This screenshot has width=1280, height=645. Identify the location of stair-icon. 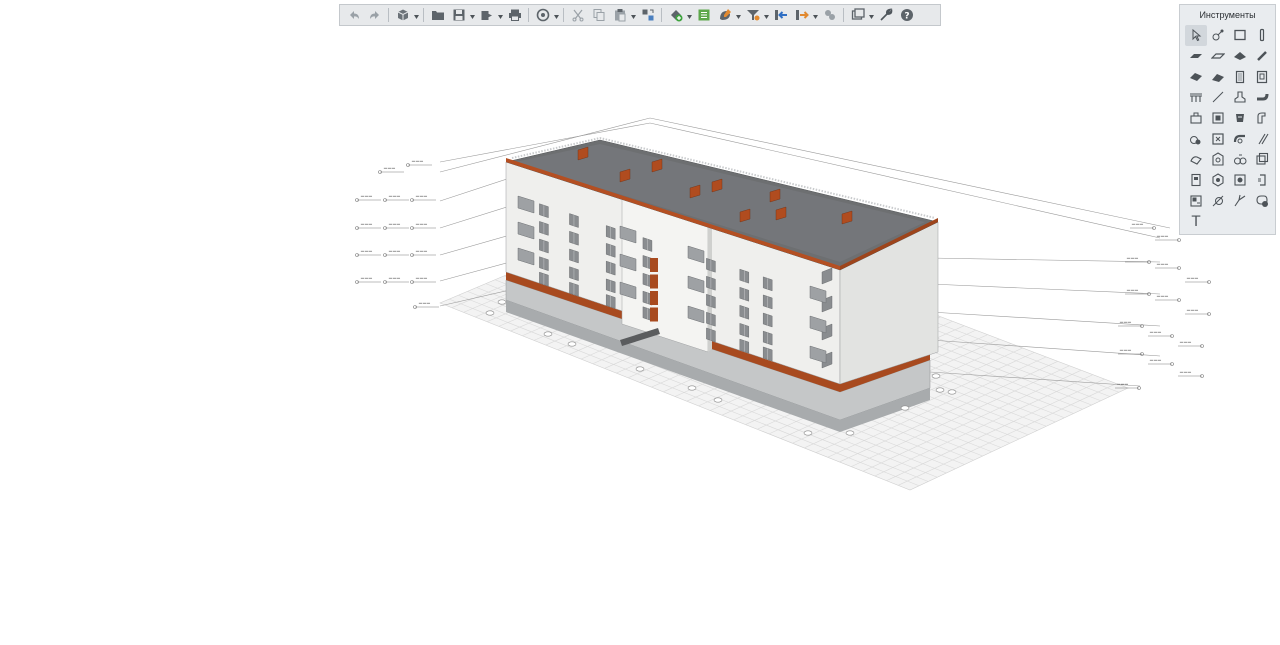
(1196, 77).